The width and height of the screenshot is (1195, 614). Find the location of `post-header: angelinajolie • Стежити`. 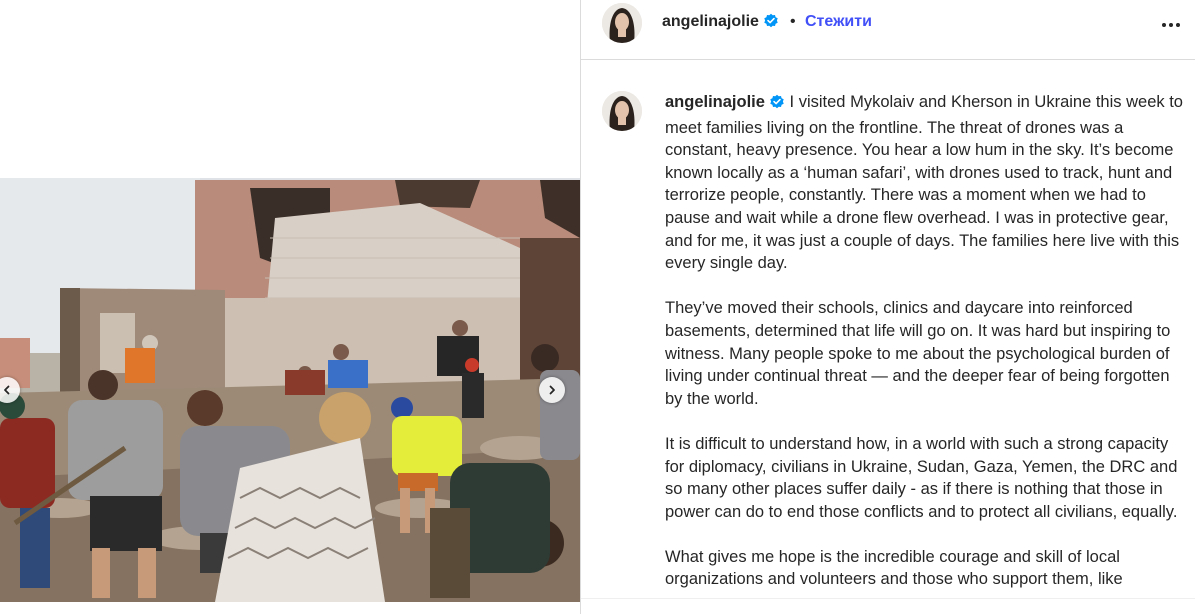

post-header: angelinajolie • Стежити is located at coordinates (888, 30).